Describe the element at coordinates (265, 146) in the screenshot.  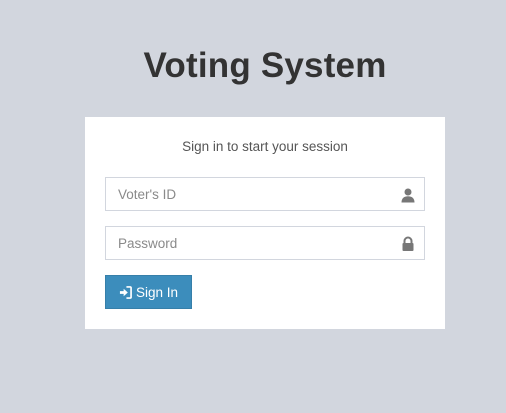
I see `login-box-message: Sign in to start your session` at that location.